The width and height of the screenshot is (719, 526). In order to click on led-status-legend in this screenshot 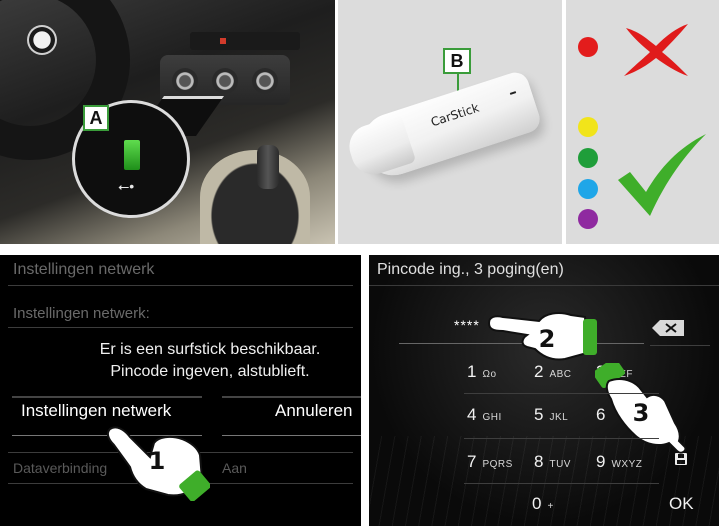, I will do `click(642, 122)`.